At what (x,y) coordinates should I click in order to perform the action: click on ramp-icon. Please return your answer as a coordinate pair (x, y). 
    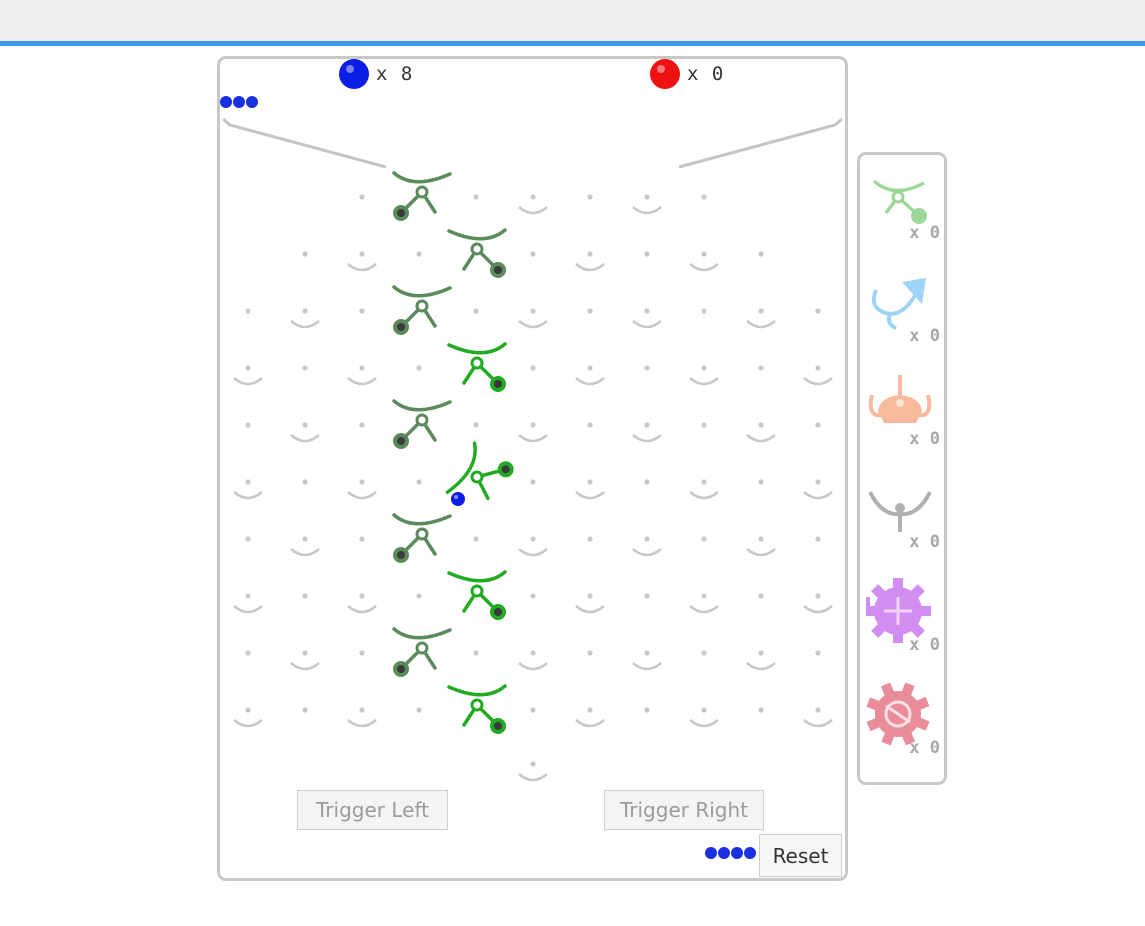
    Looking at the image, I should click on (900, 511).